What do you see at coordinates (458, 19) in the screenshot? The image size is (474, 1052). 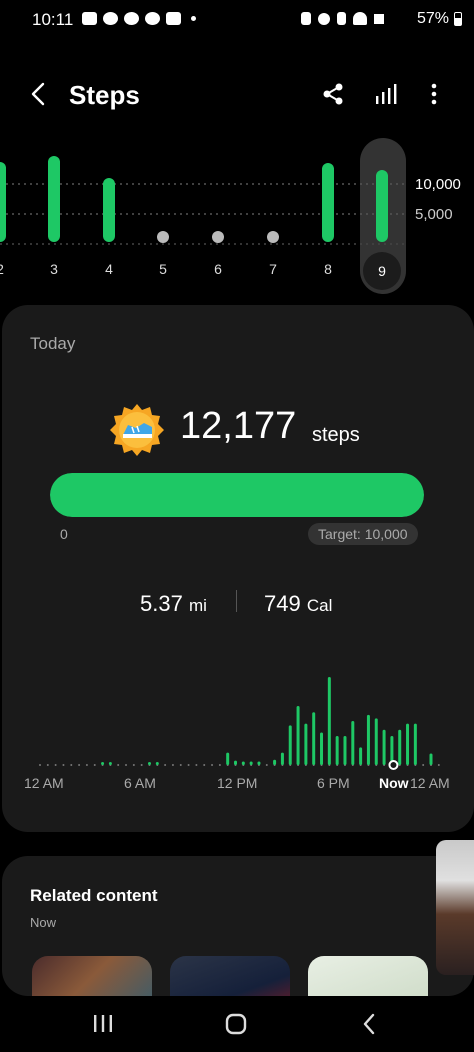 I see `battery-icon` at bounding box center [458, 19].